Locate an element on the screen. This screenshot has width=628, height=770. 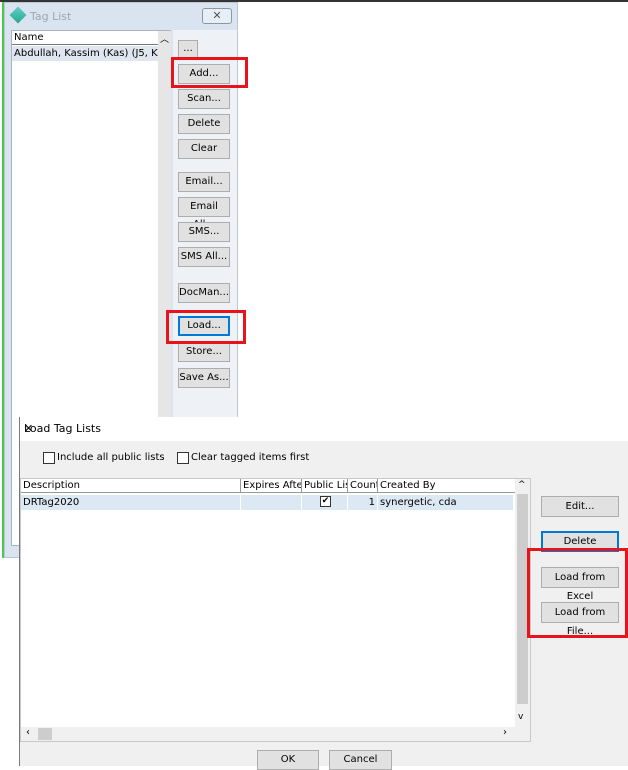
cell-description: DRTag2020 is located at coordinates (131, 502).